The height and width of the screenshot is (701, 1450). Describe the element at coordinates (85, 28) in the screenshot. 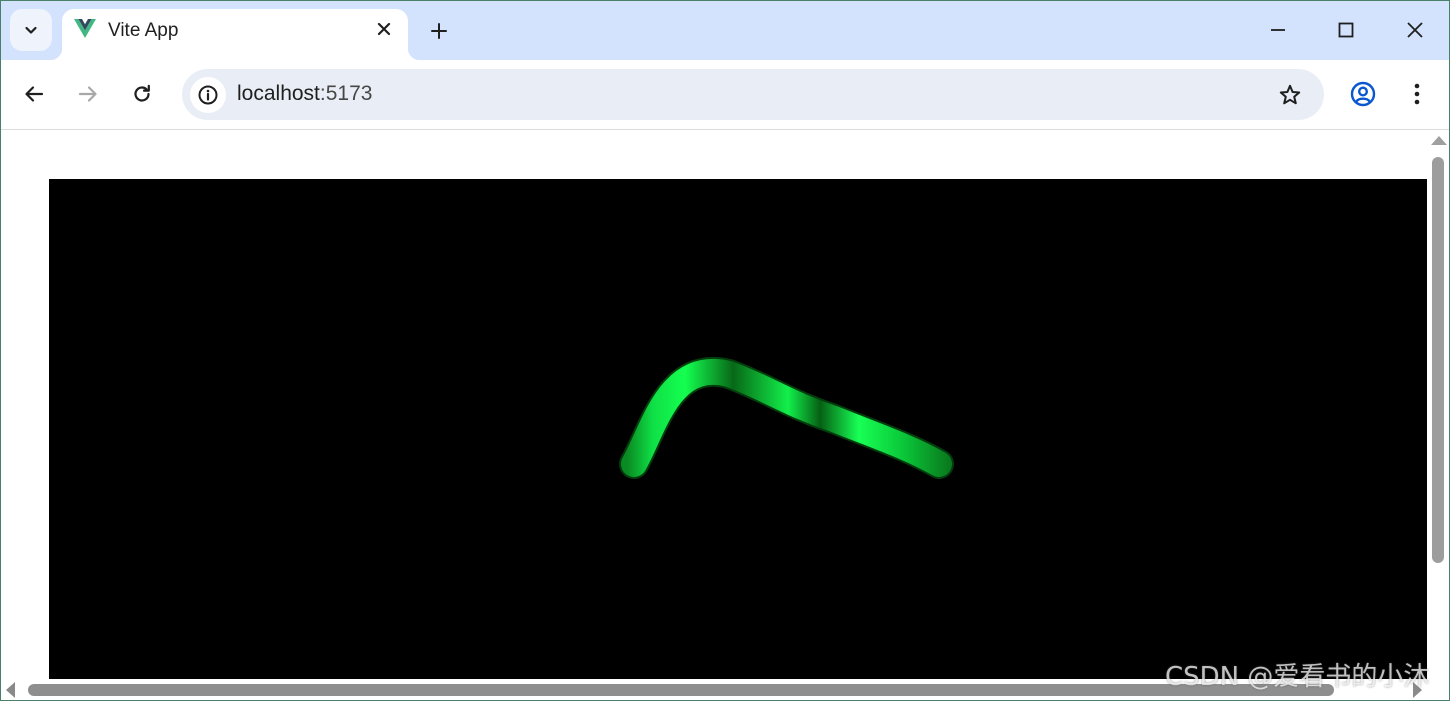

I see `vue-logo-icon` at that location.